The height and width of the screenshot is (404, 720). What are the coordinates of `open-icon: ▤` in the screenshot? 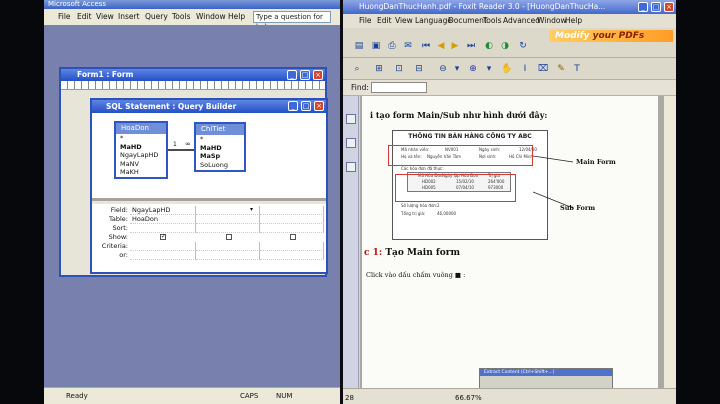 It's located at (359, 46).